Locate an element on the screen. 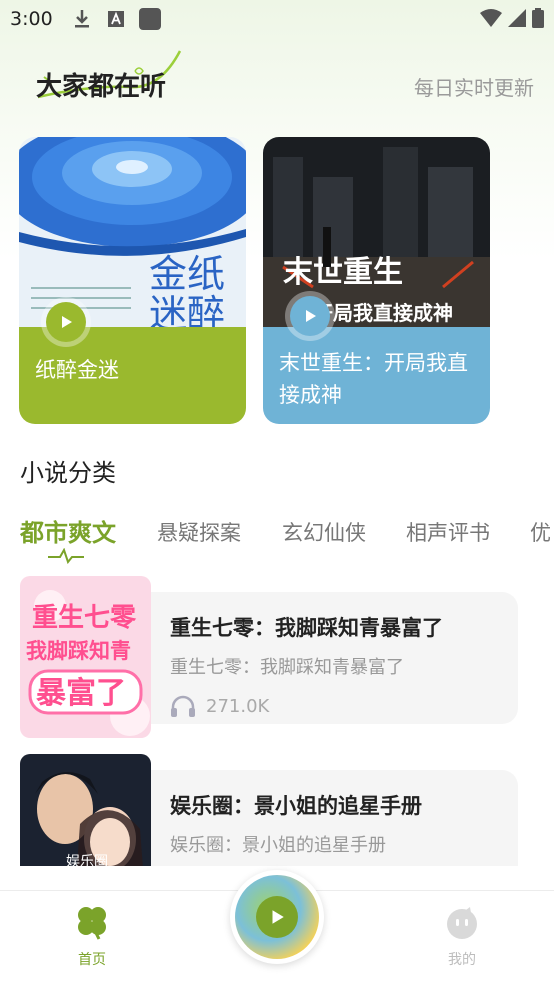 The width and height of the screenshot is (554, 984). featured-card-1: 金纸 迷醉 纸醉金迷 is located at coordinates (132, 280).